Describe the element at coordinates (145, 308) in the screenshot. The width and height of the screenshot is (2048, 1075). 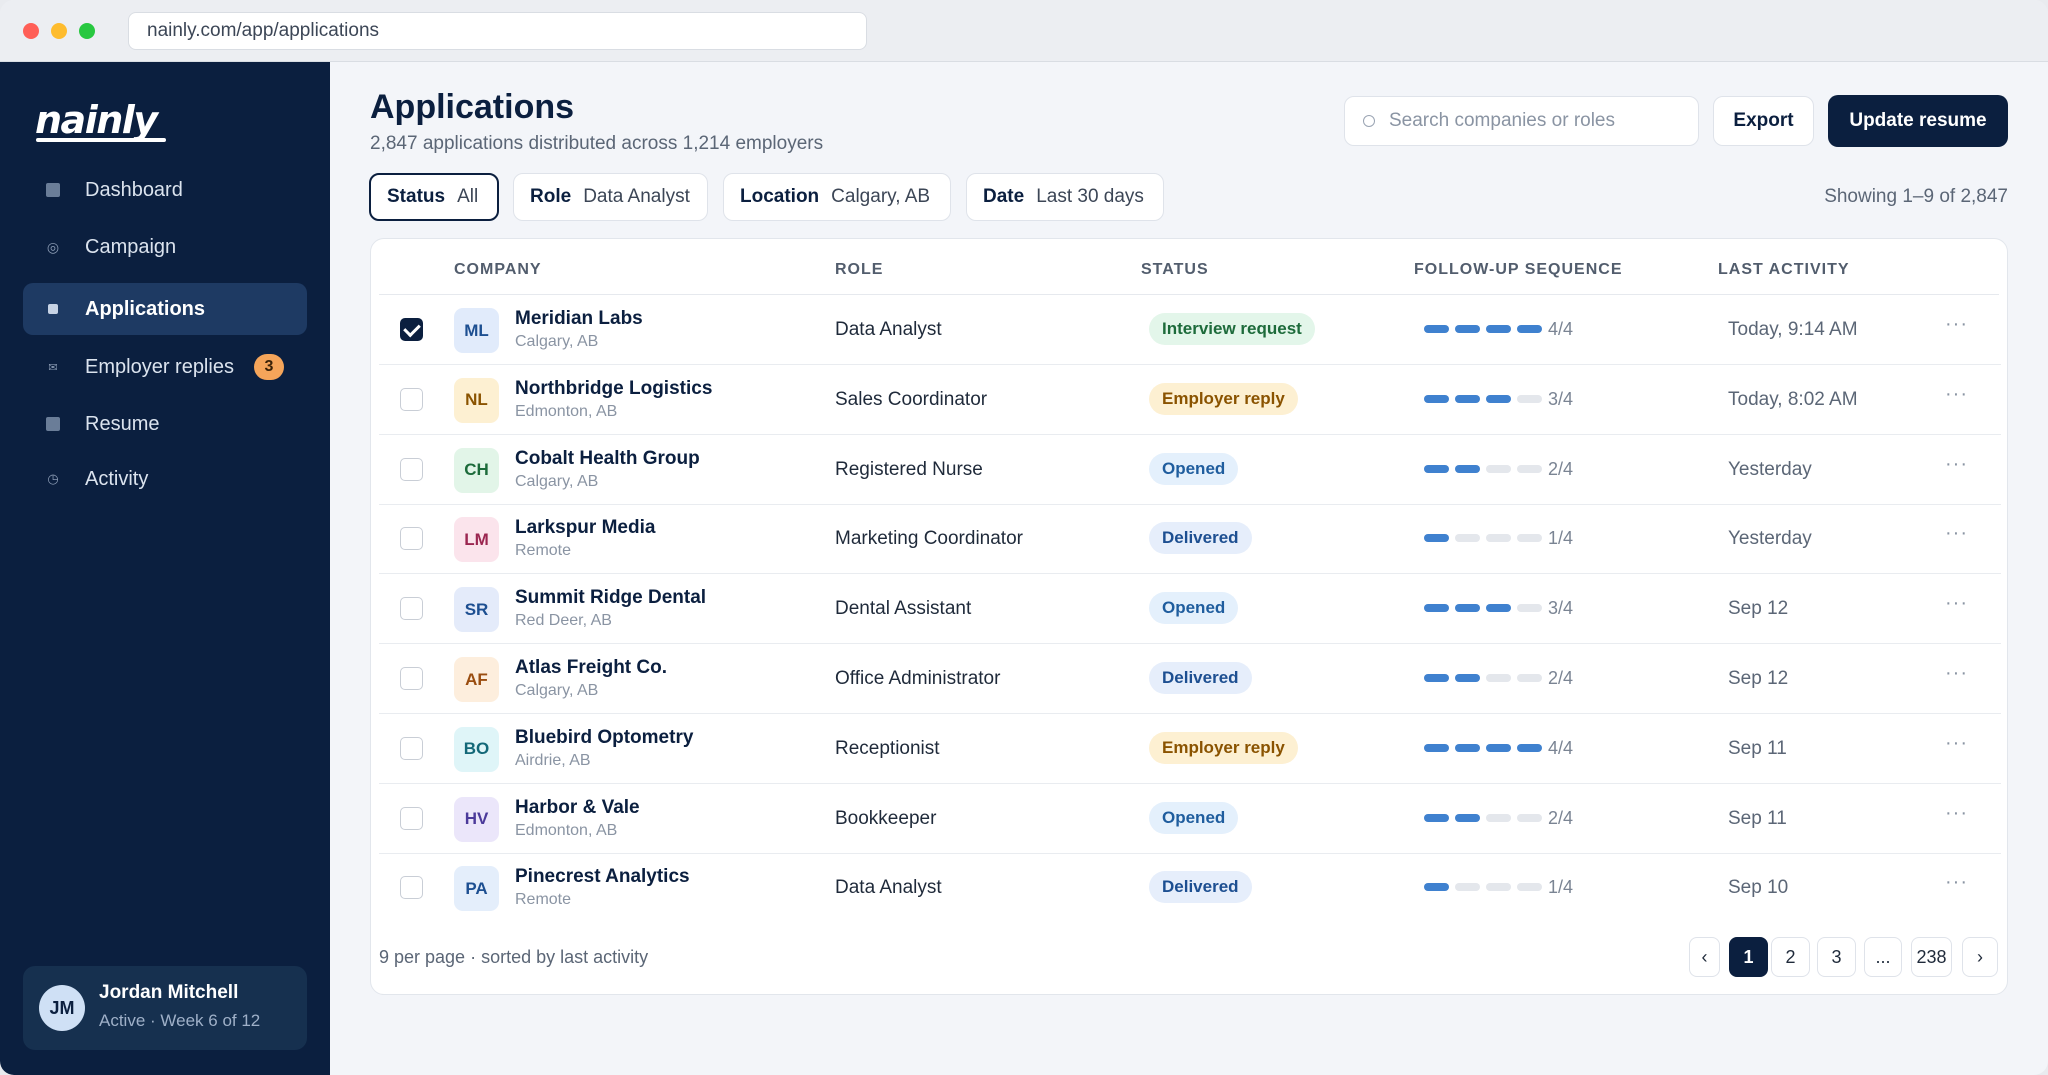
I see `sidebar-item-label: Applications` at that location.